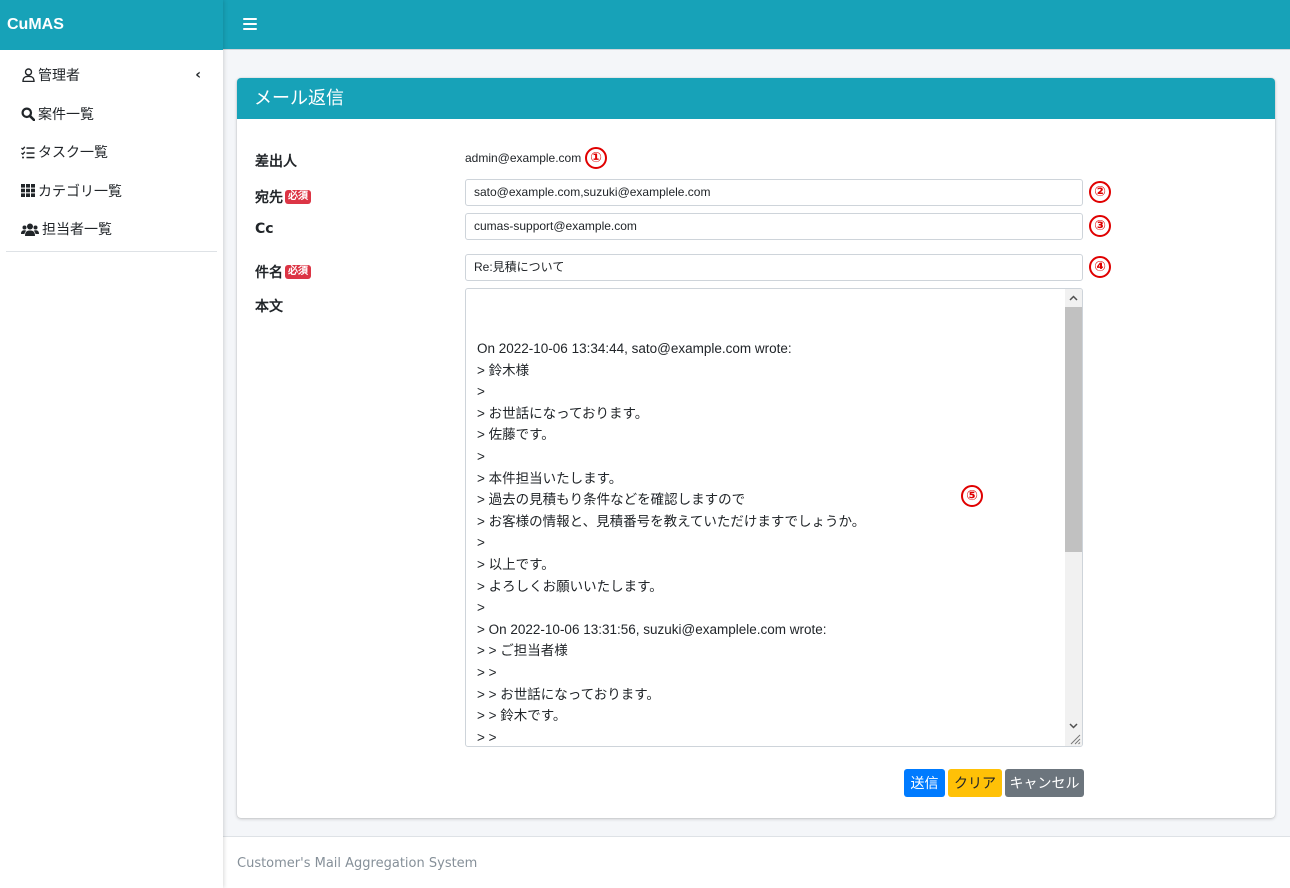 Image resolution: width=1290 pixels, height=888 pixels. What do you see at coordinates (59, 76) in the screenshot?
I see `sidebar-item-label: 管理者` at bounding box center [59, 76].